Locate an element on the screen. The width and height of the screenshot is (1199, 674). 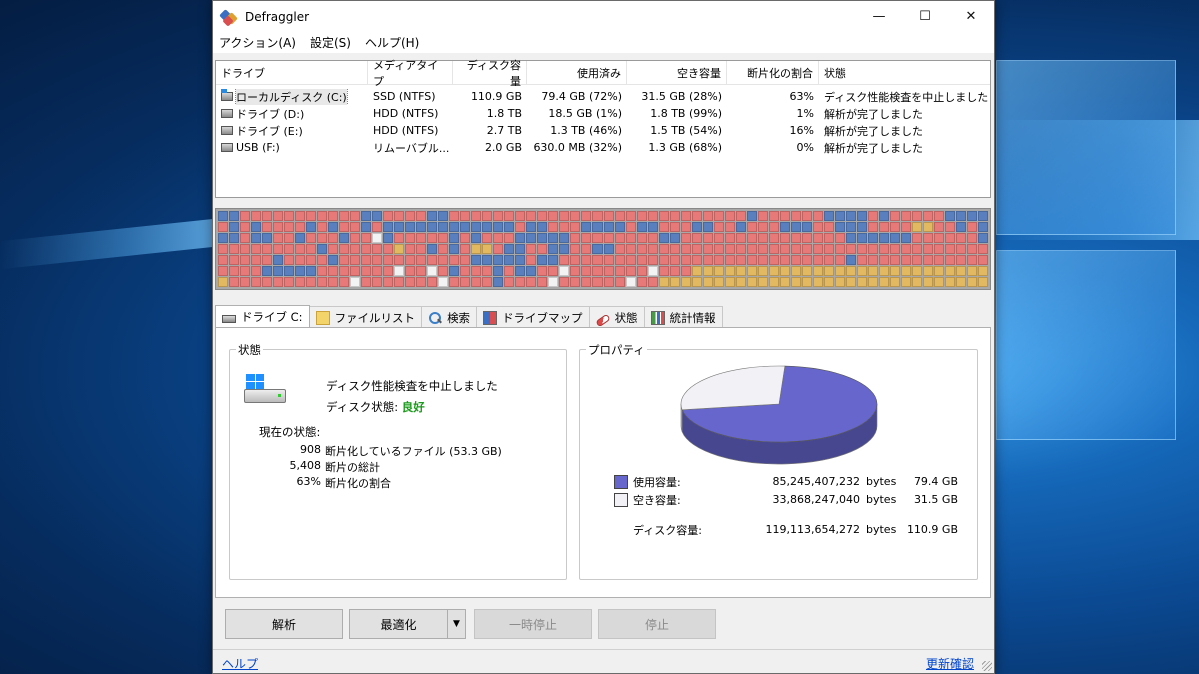
column-header-drive: ドライブ is located at coordinates (292, 72).